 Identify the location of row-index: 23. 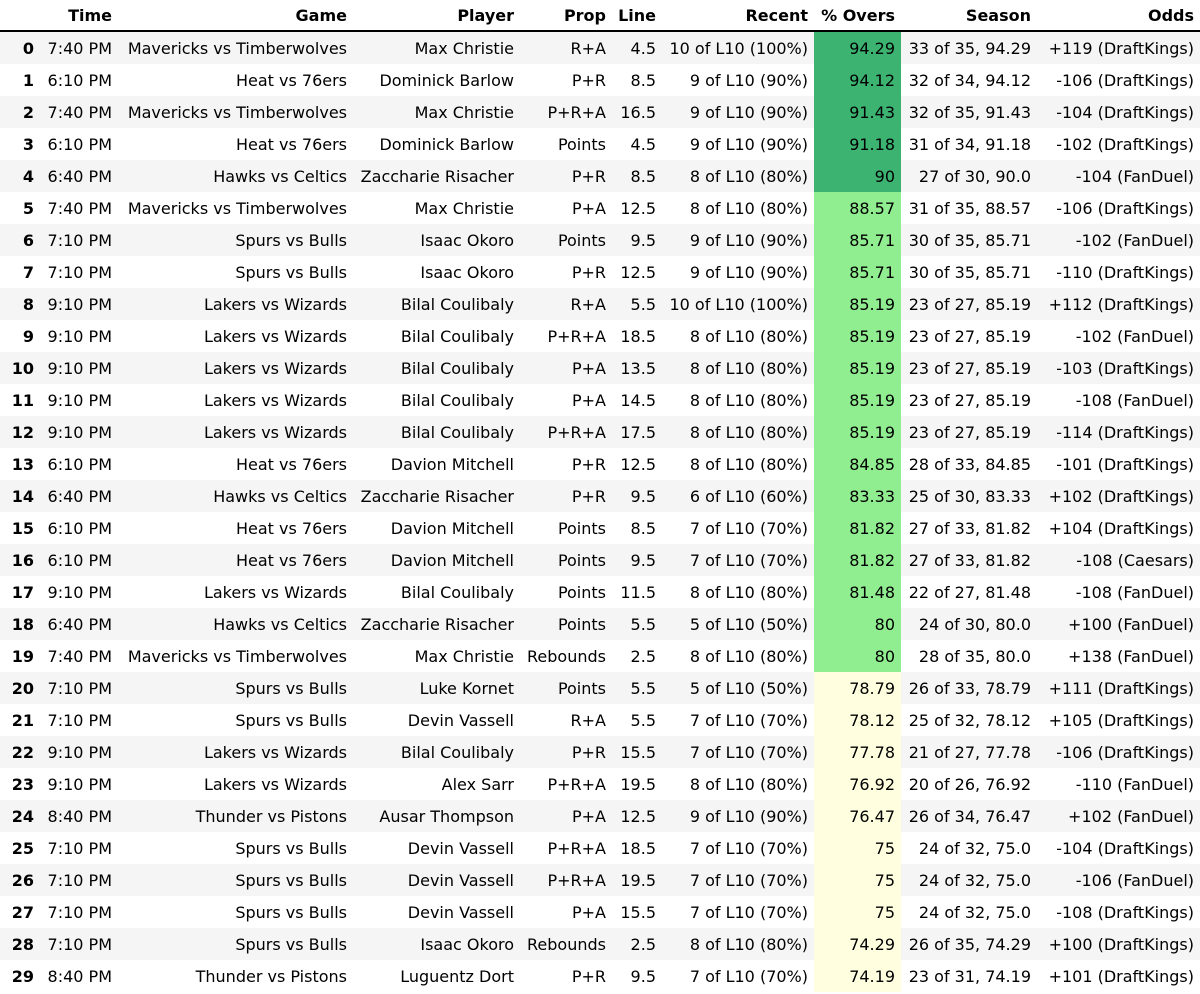
(20, 784).